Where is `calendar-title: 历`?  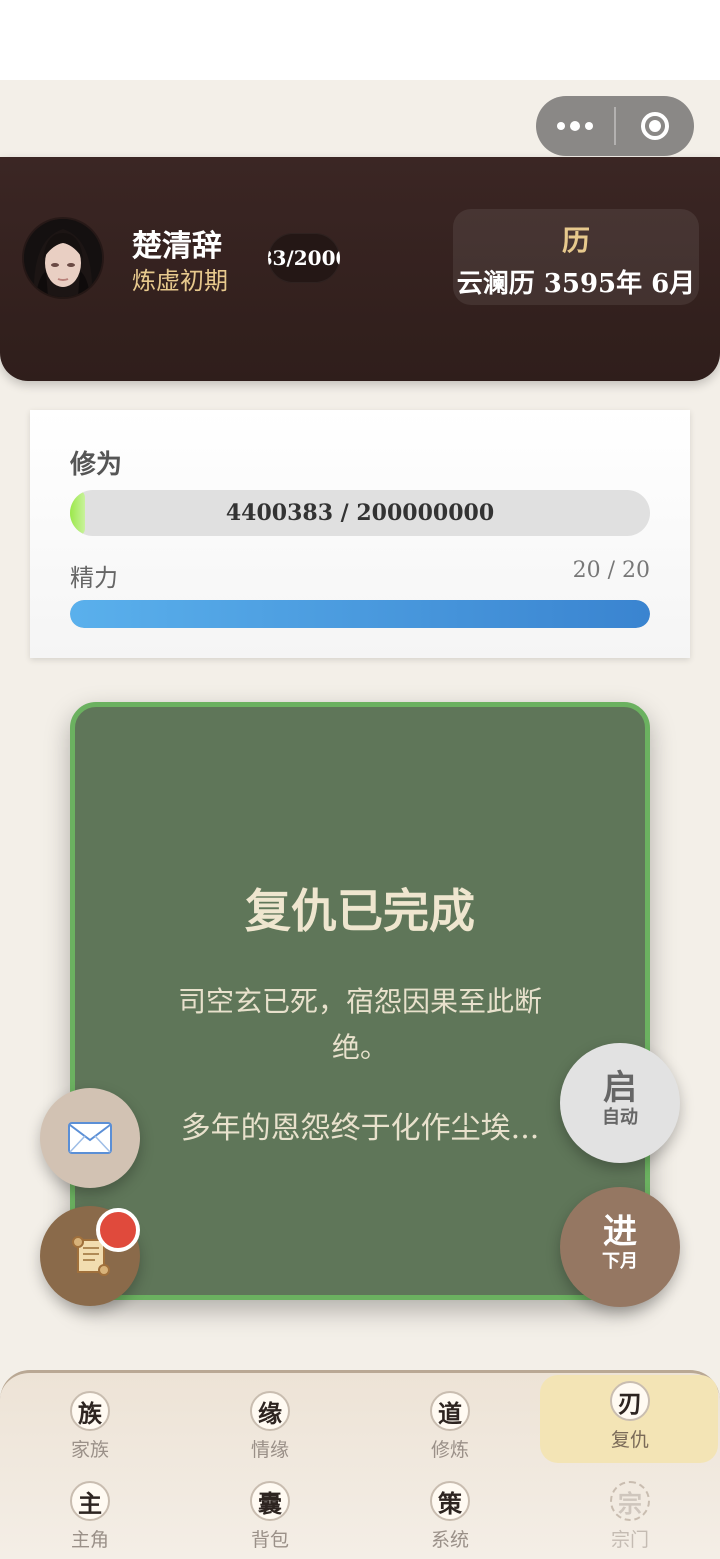
calendar-title: 历 is located at coordinates (575, 240).